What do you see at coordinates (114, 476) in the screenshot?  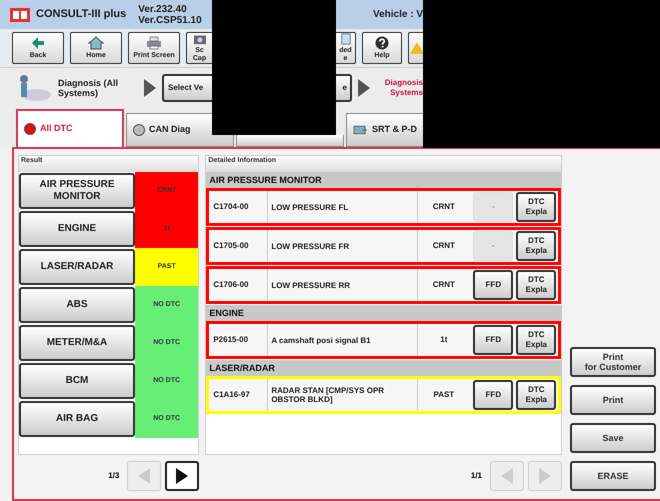 I see `page-indicator: 1/3` at bounding box center [114, 476].